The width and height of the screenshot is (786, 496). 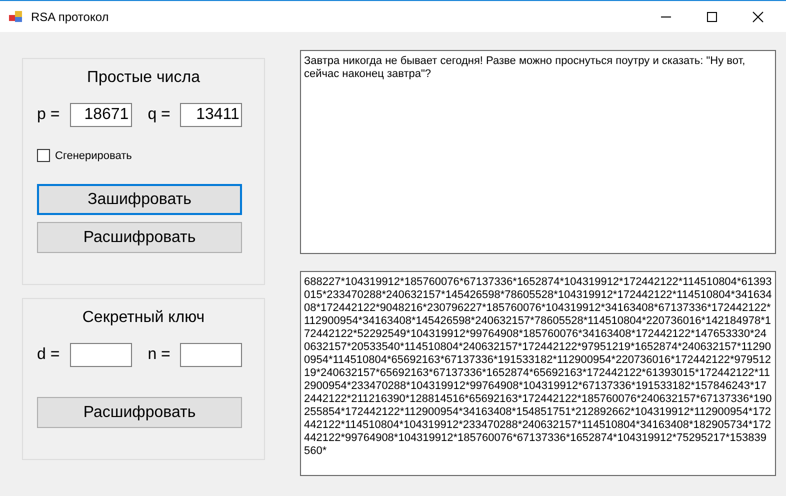 What do you see at coordinates (48, 115) in the screenshot?
I see `field-label: p =` at bounding box center [48, 115].